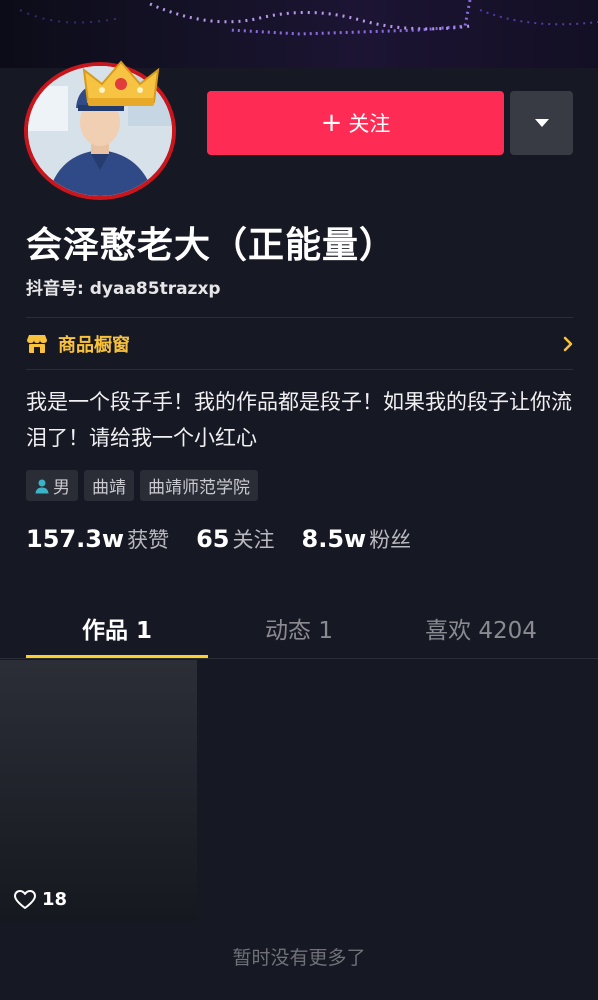  What do you see at coordinates (211, 245) in the screenshot?
I see `profile-name: 会泽憨老大（正能量）` at bounding box center [211, 245].